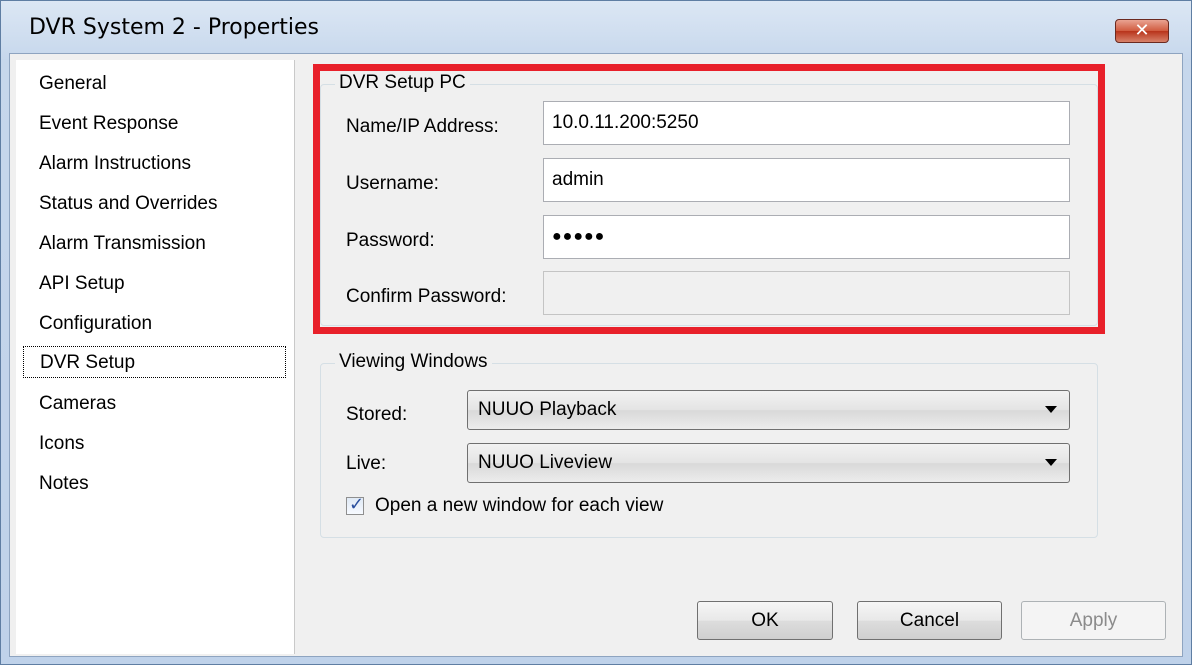 The image size is (1192, 665). Describe the element at coordinates (768, 410) in the screenshot. I see `stored-select: NUUO Playback` at that location.